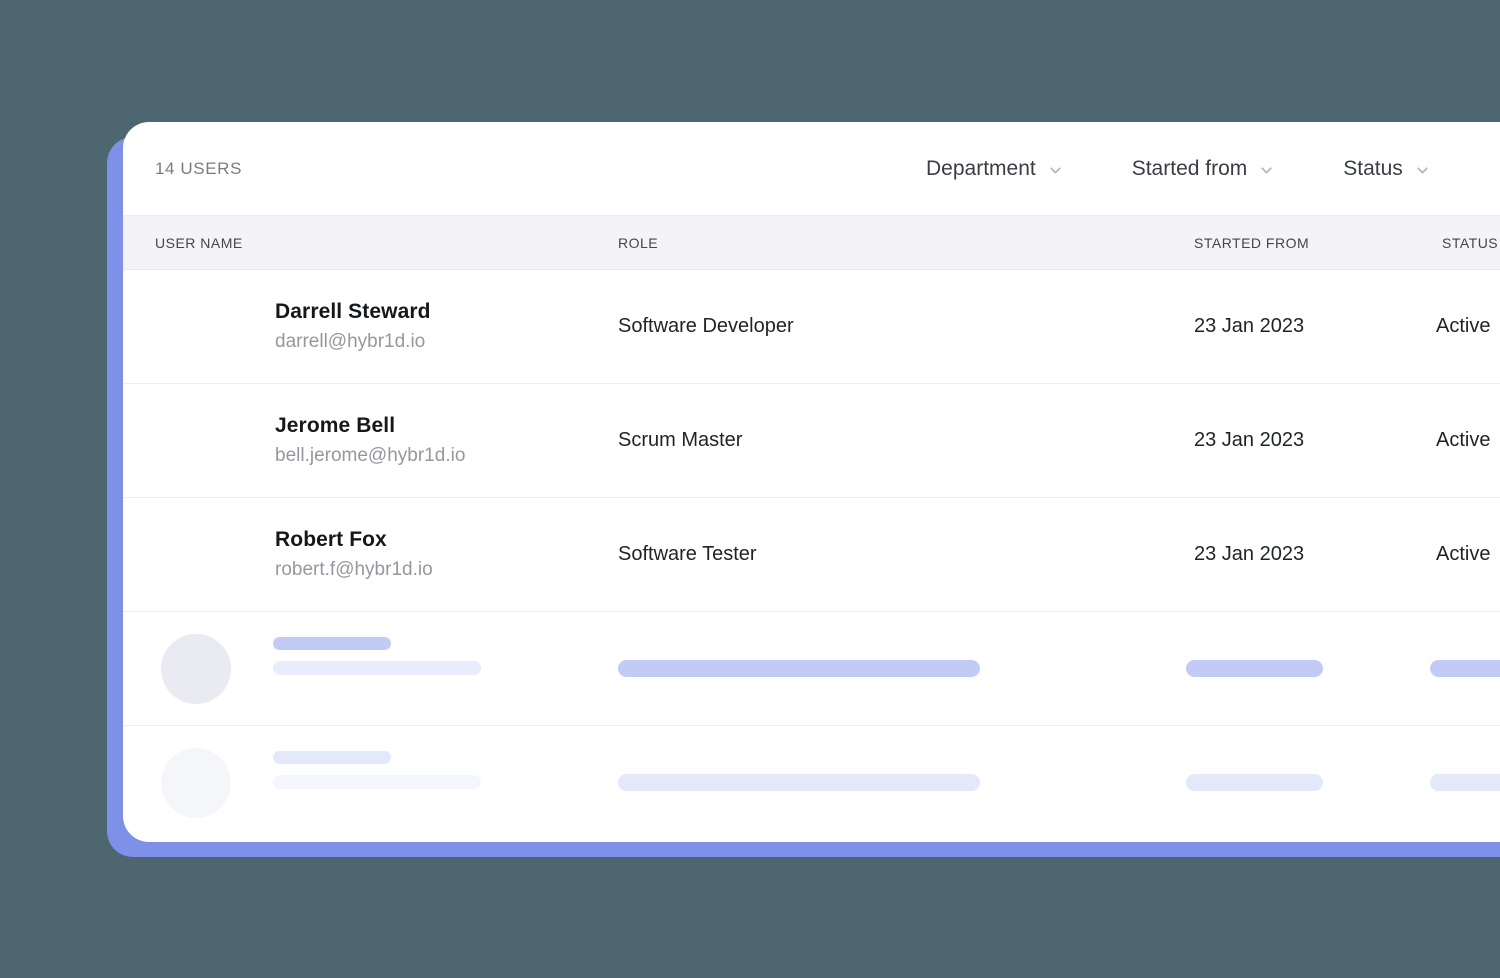  What do you see at coordinates (1189, 168) in the screenshot?
I see `started-from-filter-label: Started from` at bounding box center [1189, 168].